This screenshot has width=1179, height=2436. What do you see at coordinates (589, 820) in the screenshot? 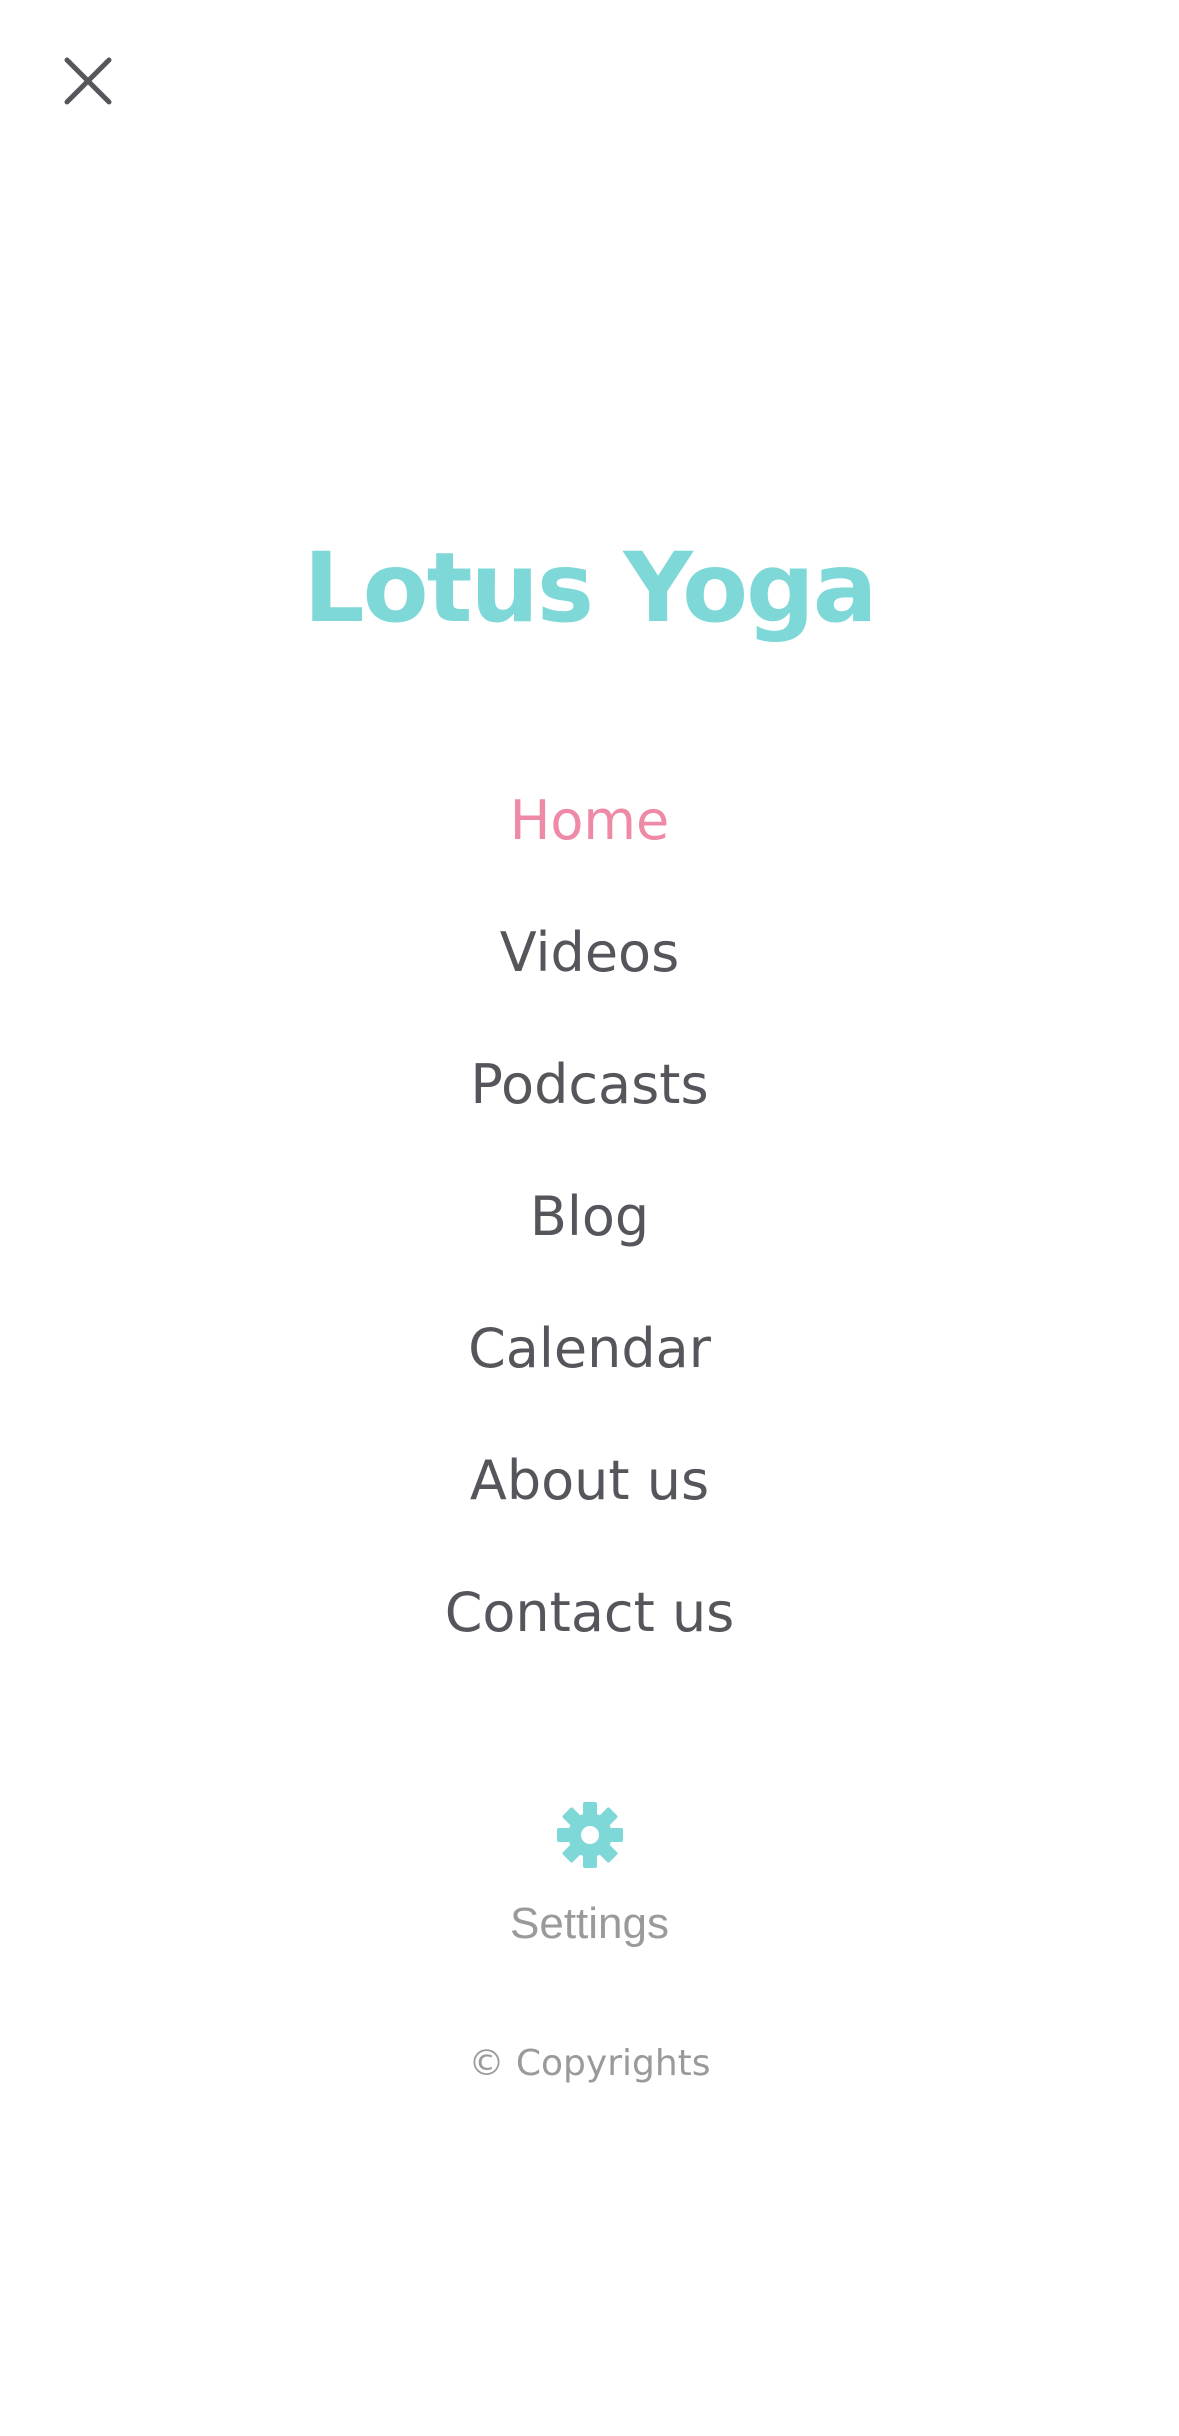
I see `nav-item-label: Home` at bounding box center [589, 820].